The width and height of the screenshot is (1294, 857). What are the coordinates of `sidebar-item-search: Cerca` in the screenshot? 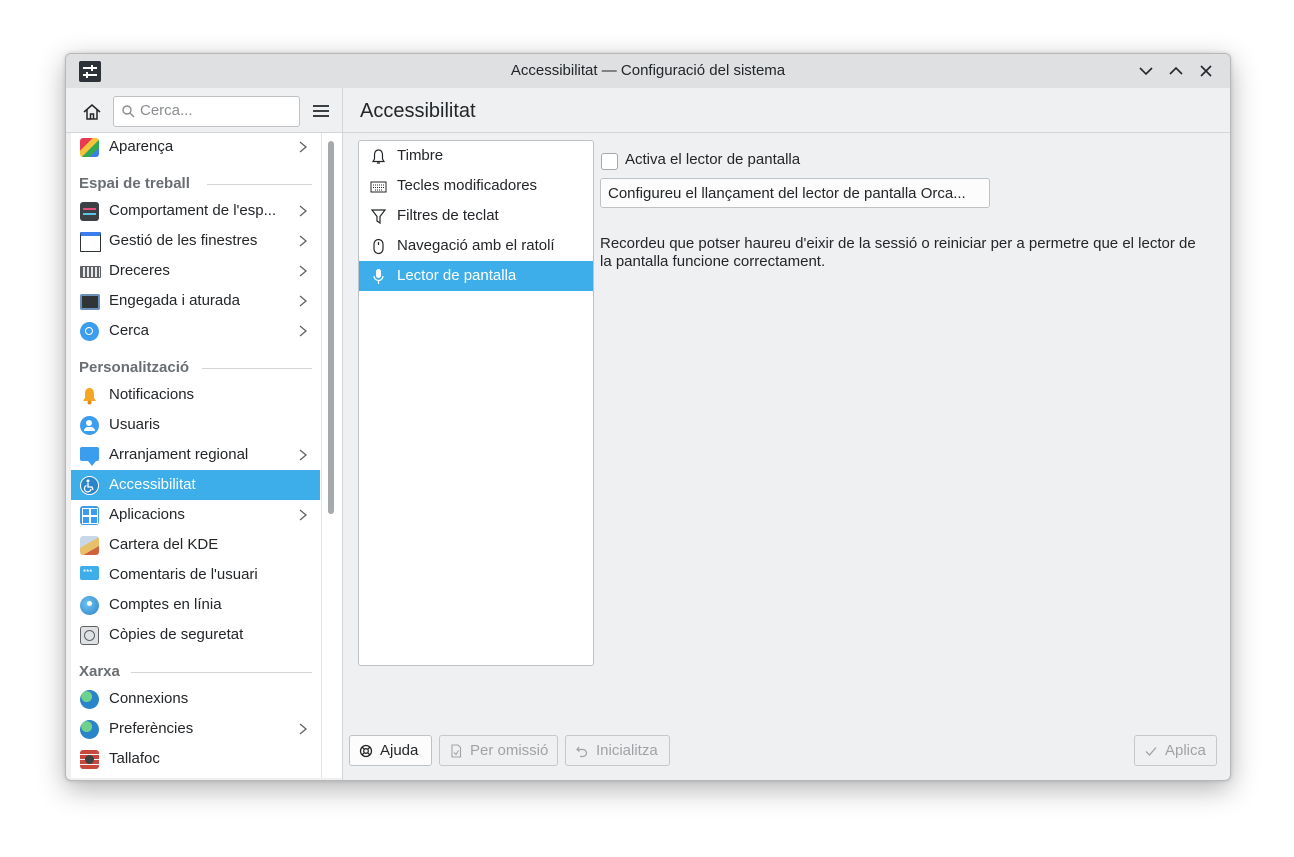 It's located at (195, 331).